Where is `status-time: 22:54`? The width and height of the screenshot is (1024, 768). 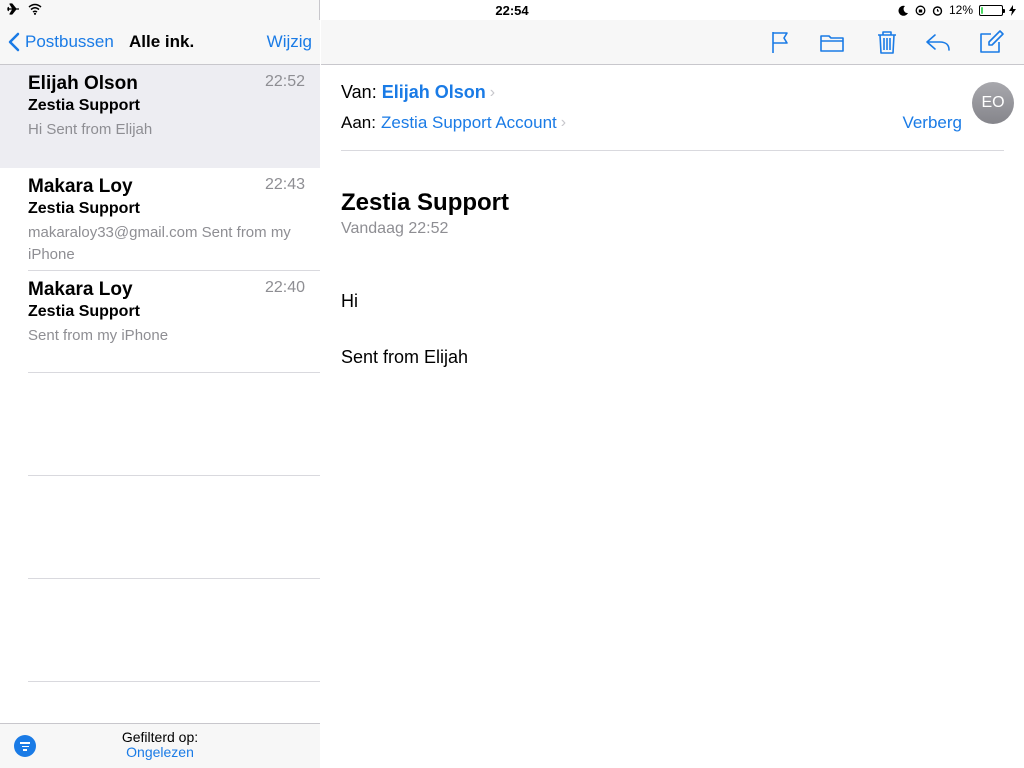 status-time: 22:54 is located at coordinates (512, 10).